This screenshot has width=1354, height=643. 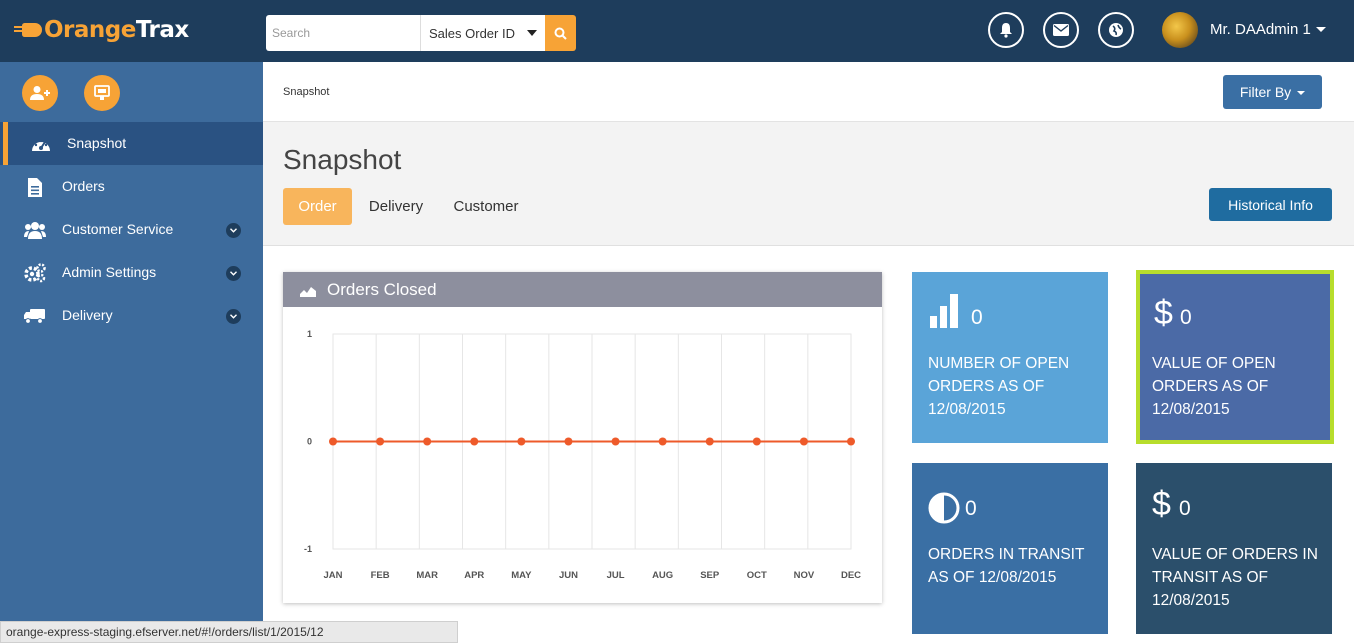 I want to click on historical-info-button: Historical Info, so click(x=1270, y=204).